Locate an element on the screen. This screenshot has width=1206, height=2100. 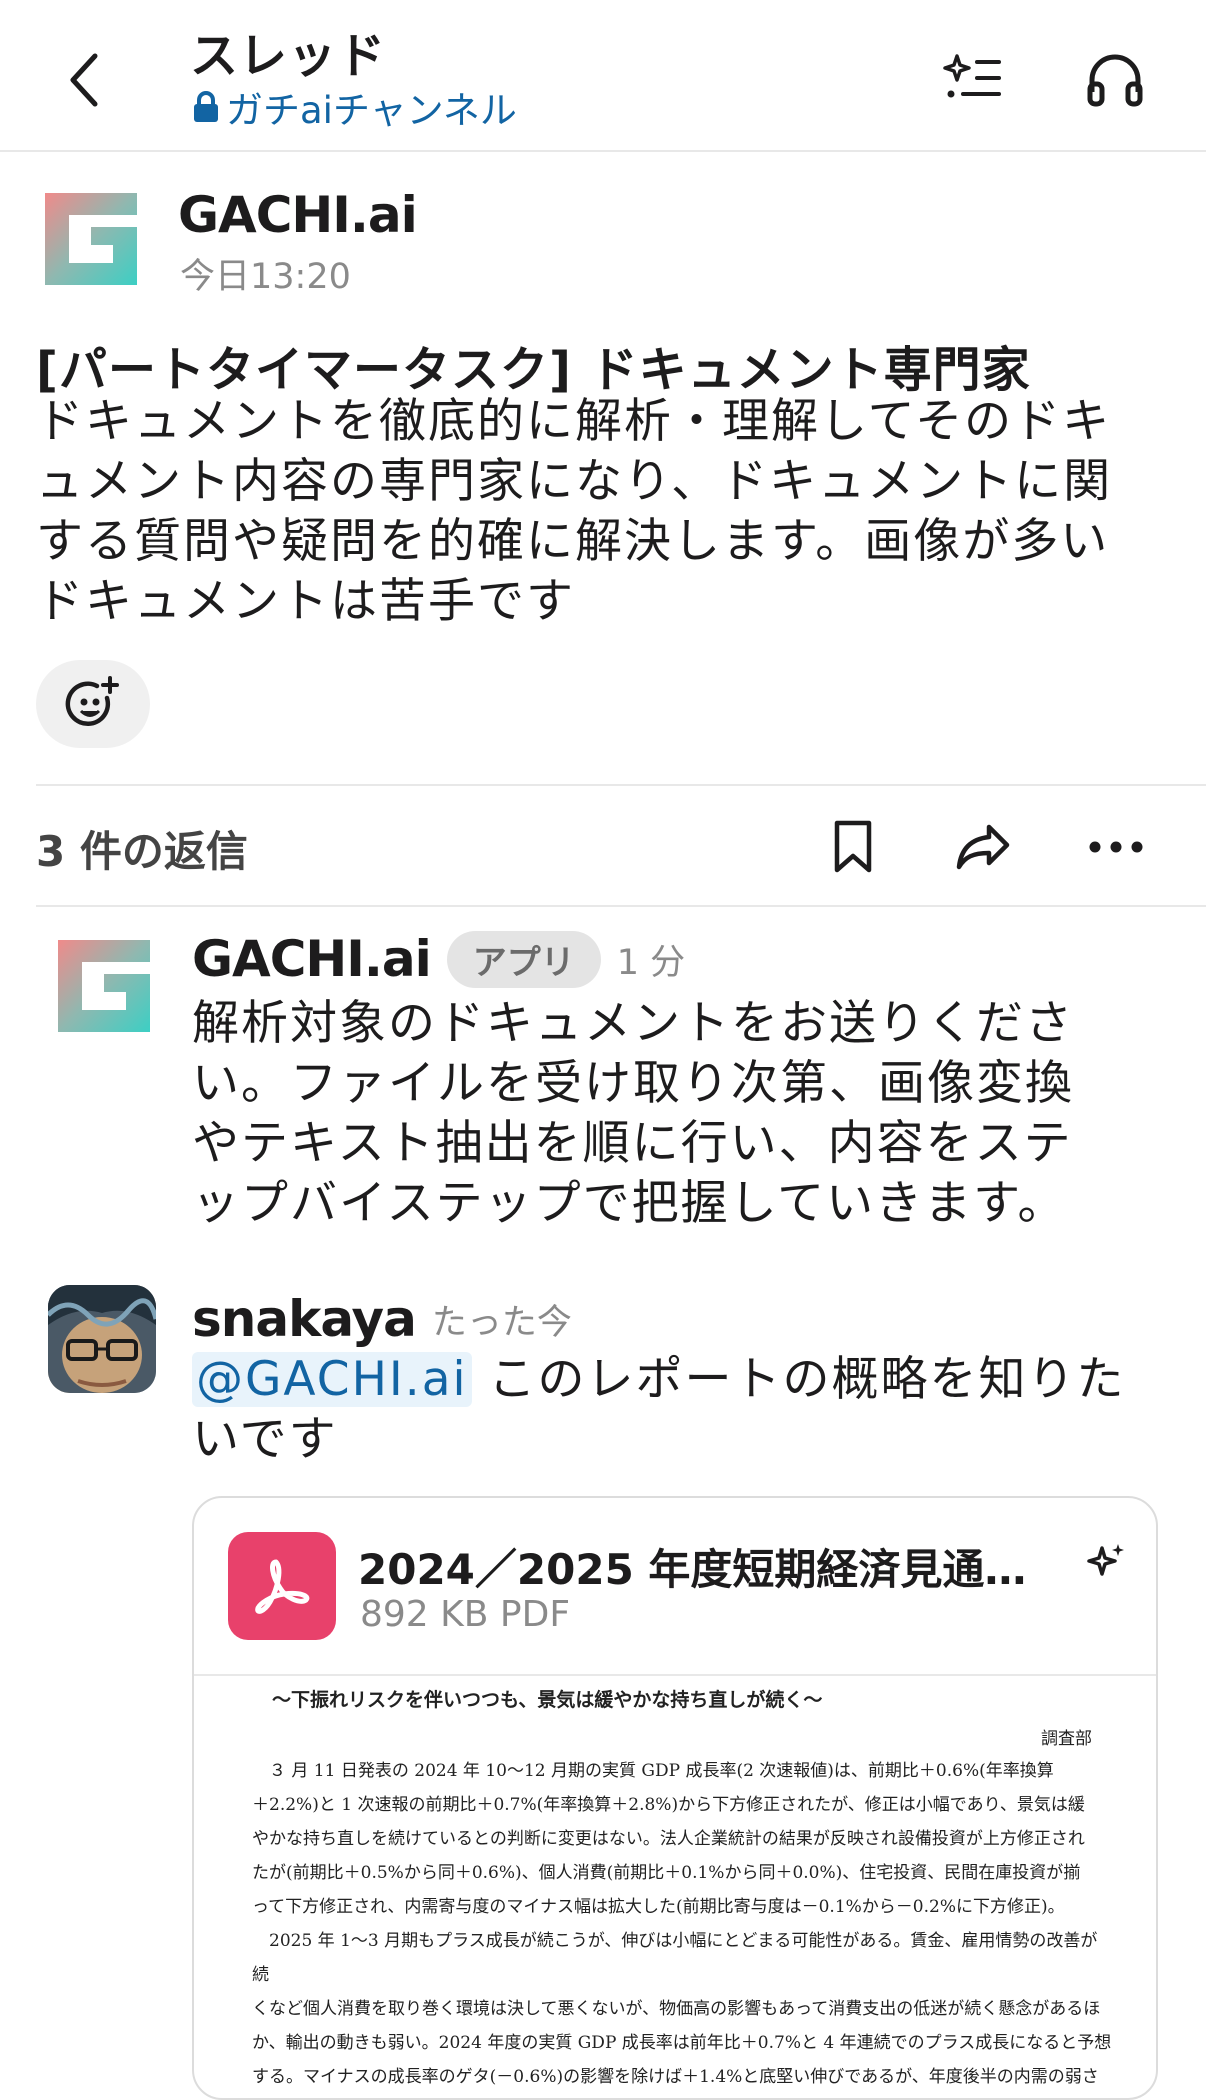
reply1-line: い。ファイルを受け取り次第、画像変換 is located at coordinates (633, 1083).